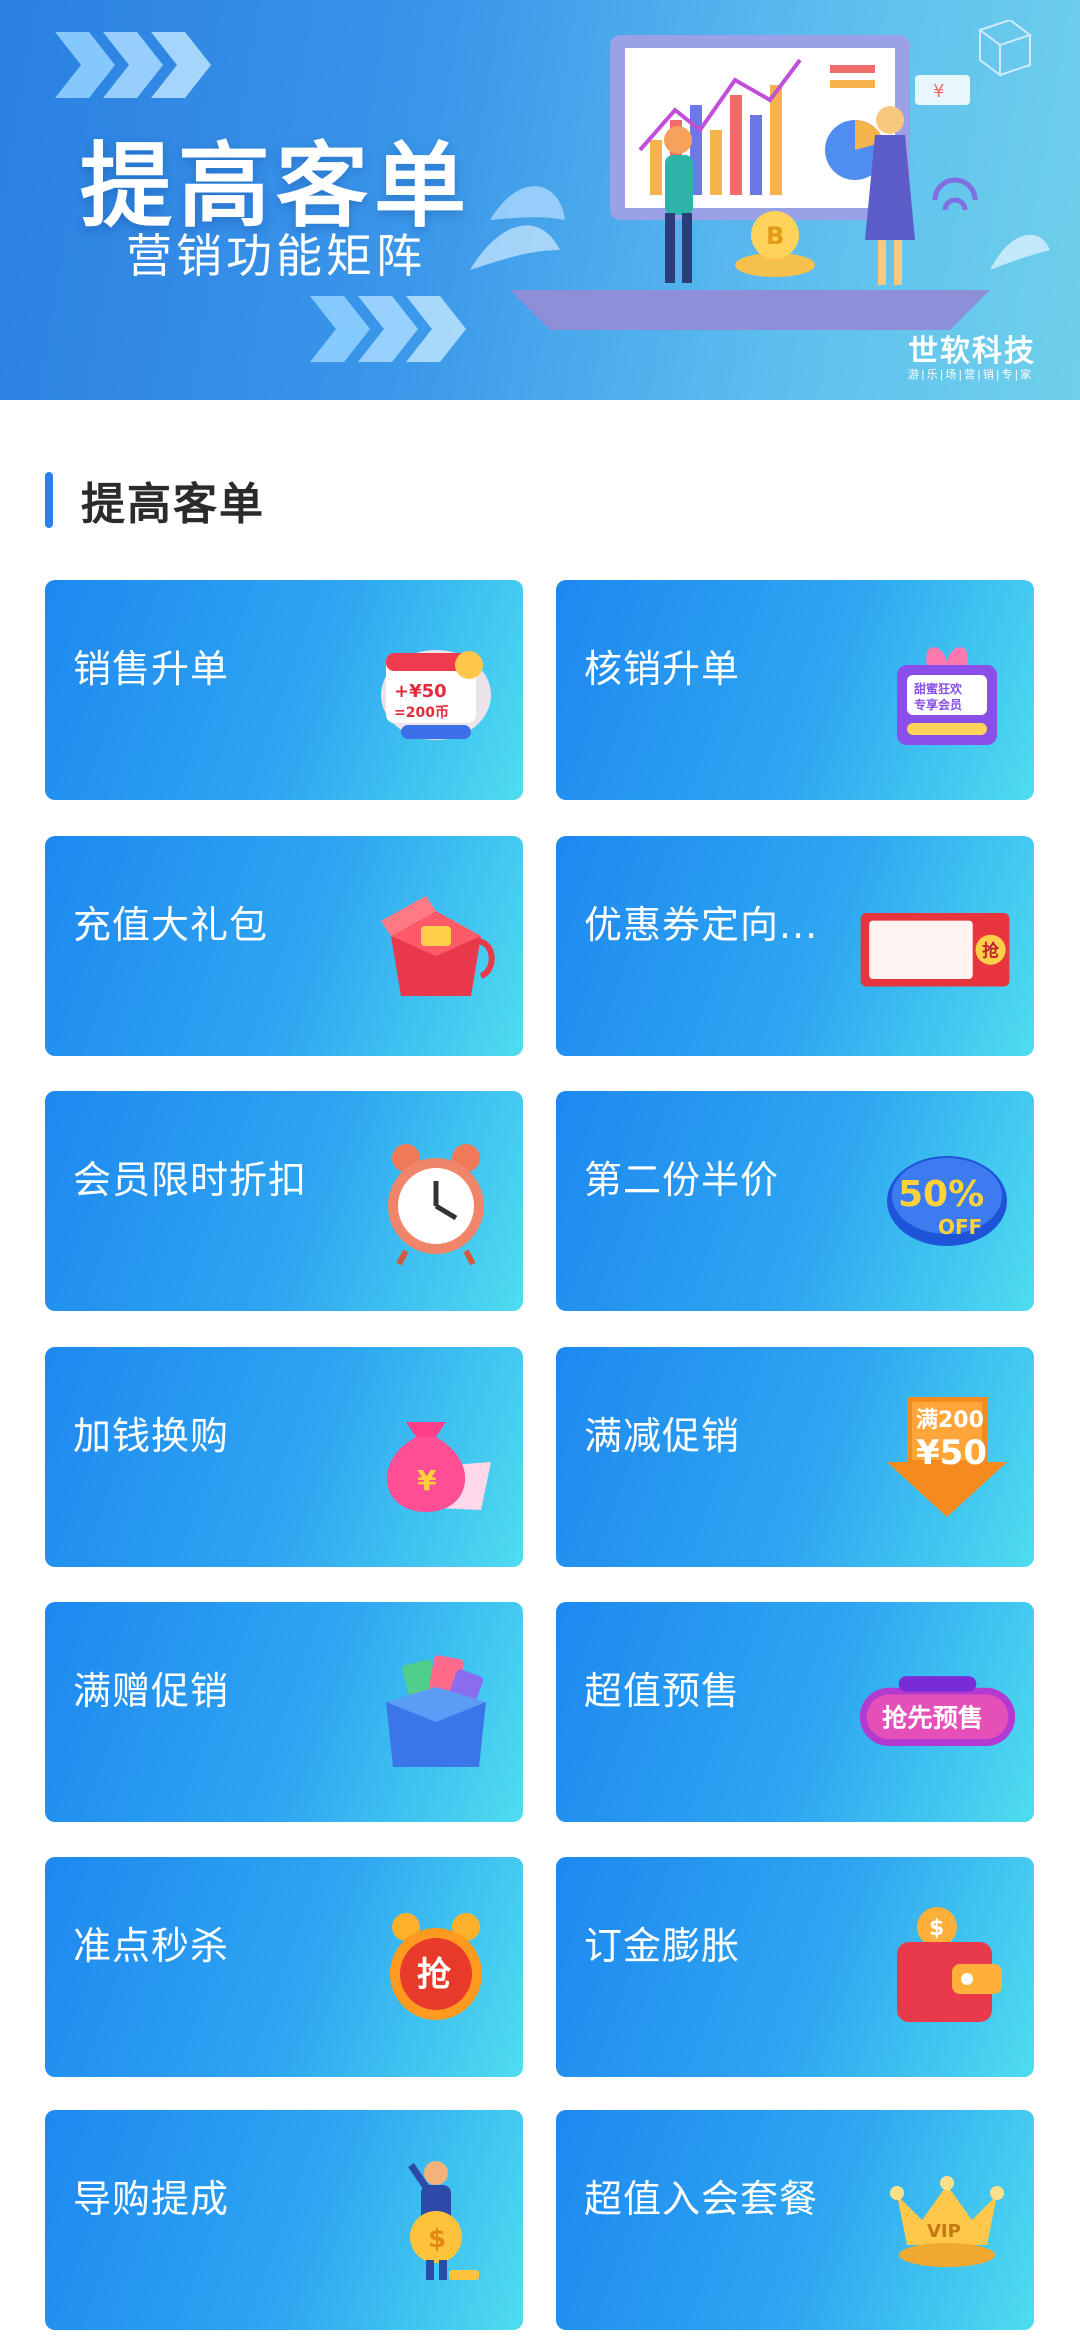  I want to click on feature-card-member-discount: 会员限时折扣, so click(284, 1201).